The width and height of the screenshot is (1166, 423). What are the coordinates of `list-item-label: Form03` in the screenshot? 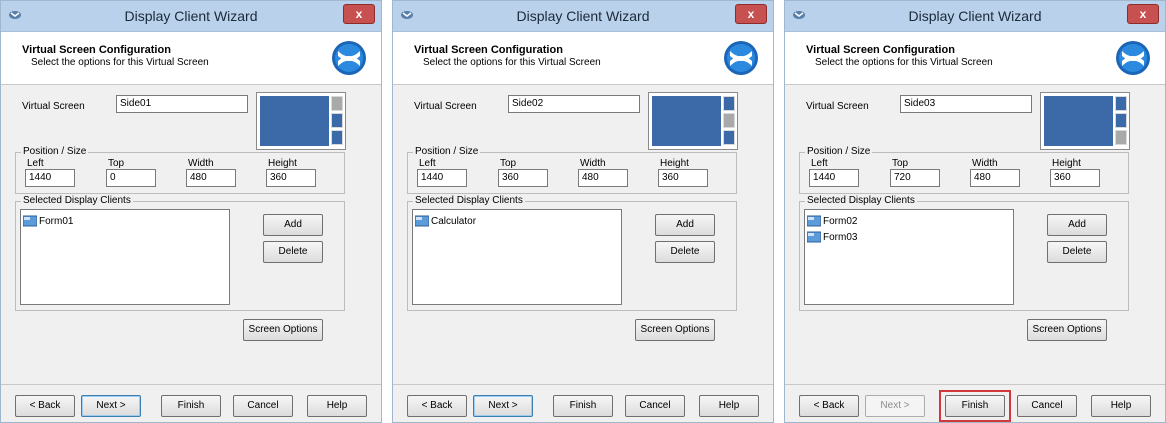 It's located at (840, 237).